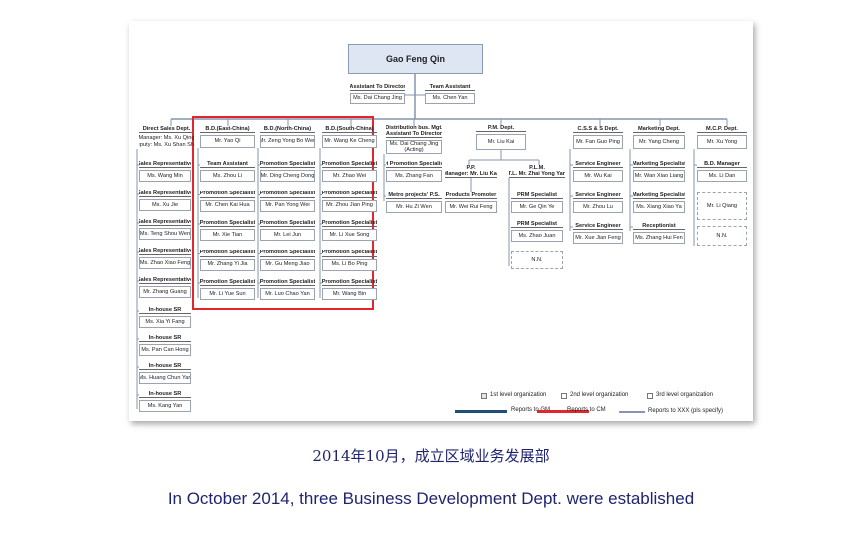 The image size is (862, 560). I want to click on bd_east-staff-name: Mr. Li Yue Sun, so click(227, 294).